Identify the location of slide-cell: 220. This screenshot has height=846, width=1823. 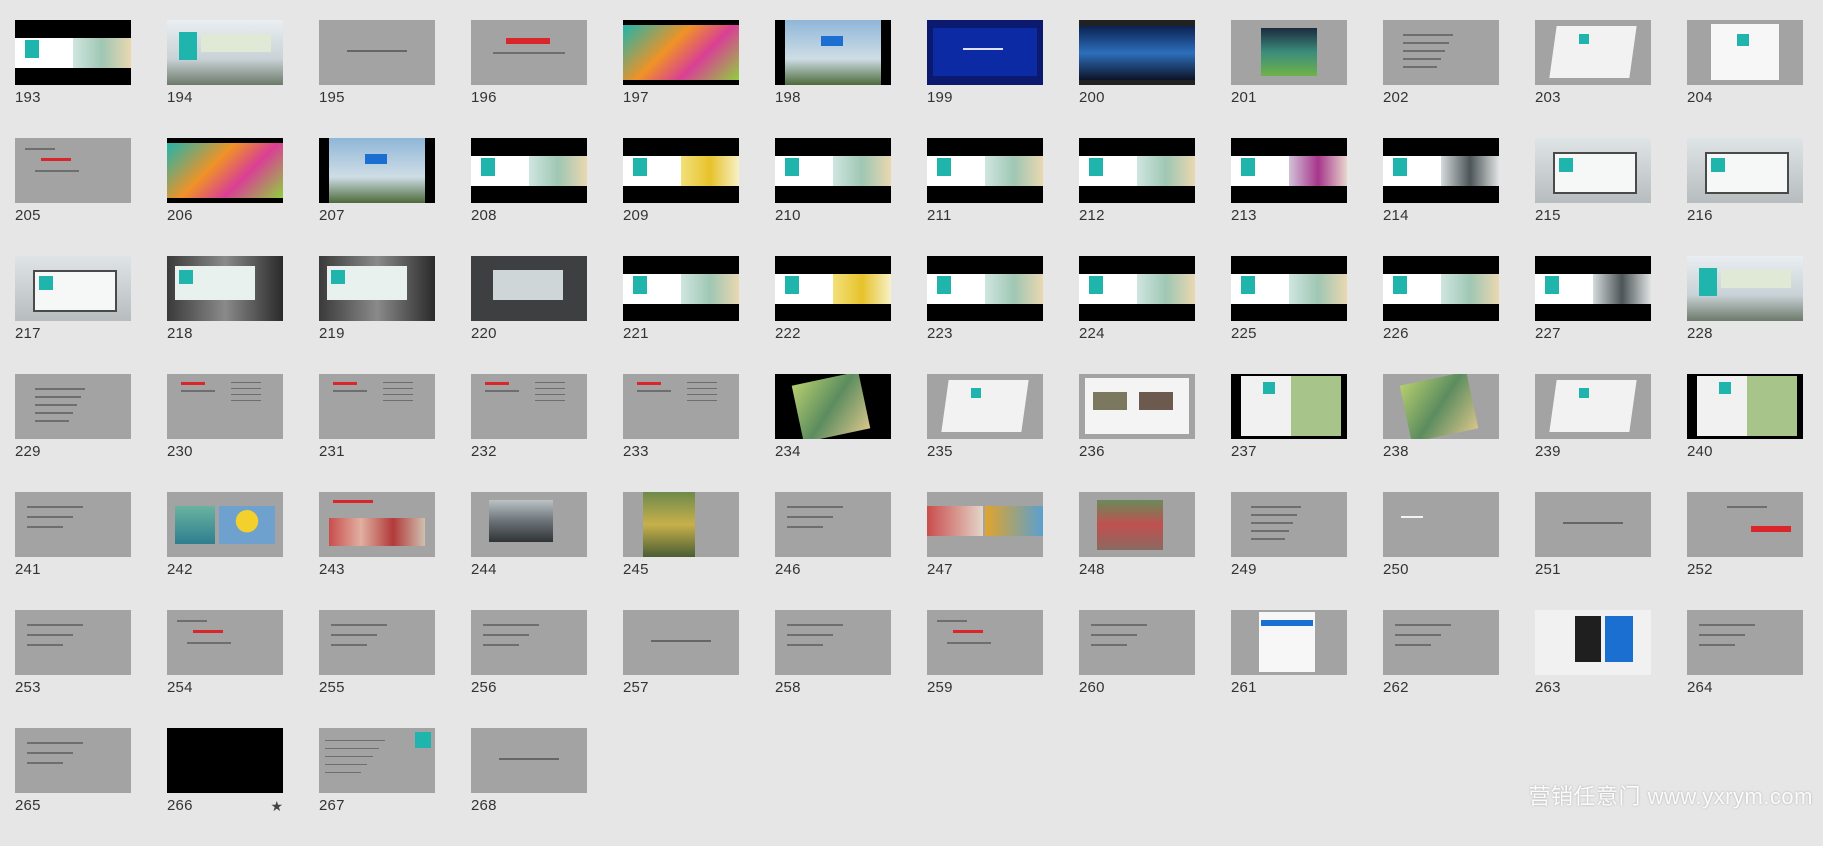
(529, 315).